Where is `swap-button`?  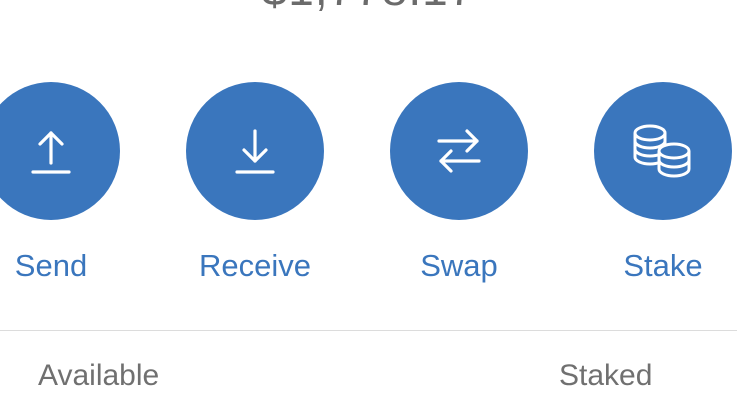
swap-button is located at coordinates (459, 151).